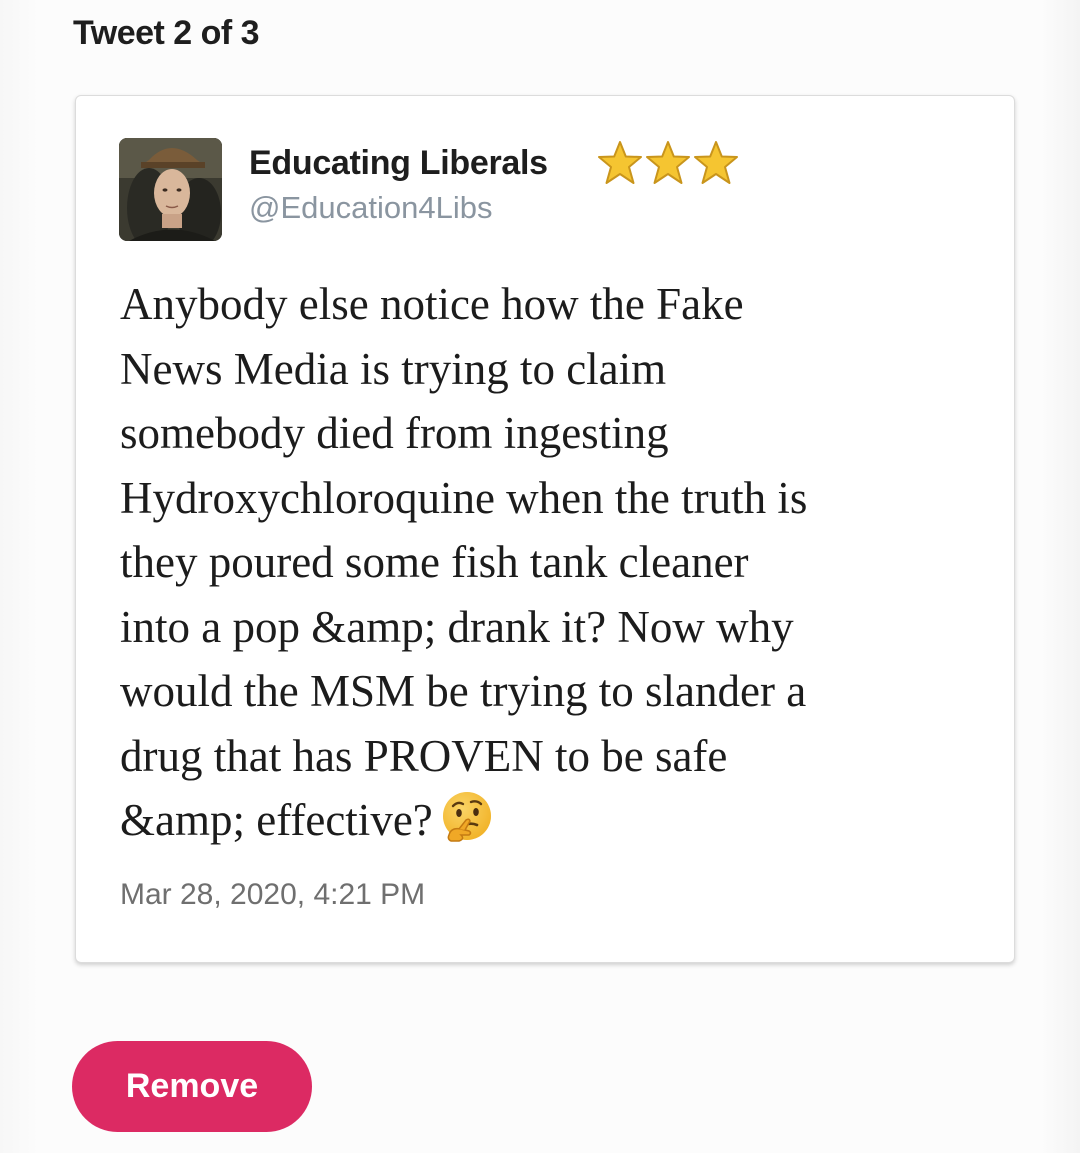 The width and height of the screenshot is (1080, 1153). I want to click on tweet-timestamp: Mar 28, 2020, 4:21 PM, so click(273, 894).